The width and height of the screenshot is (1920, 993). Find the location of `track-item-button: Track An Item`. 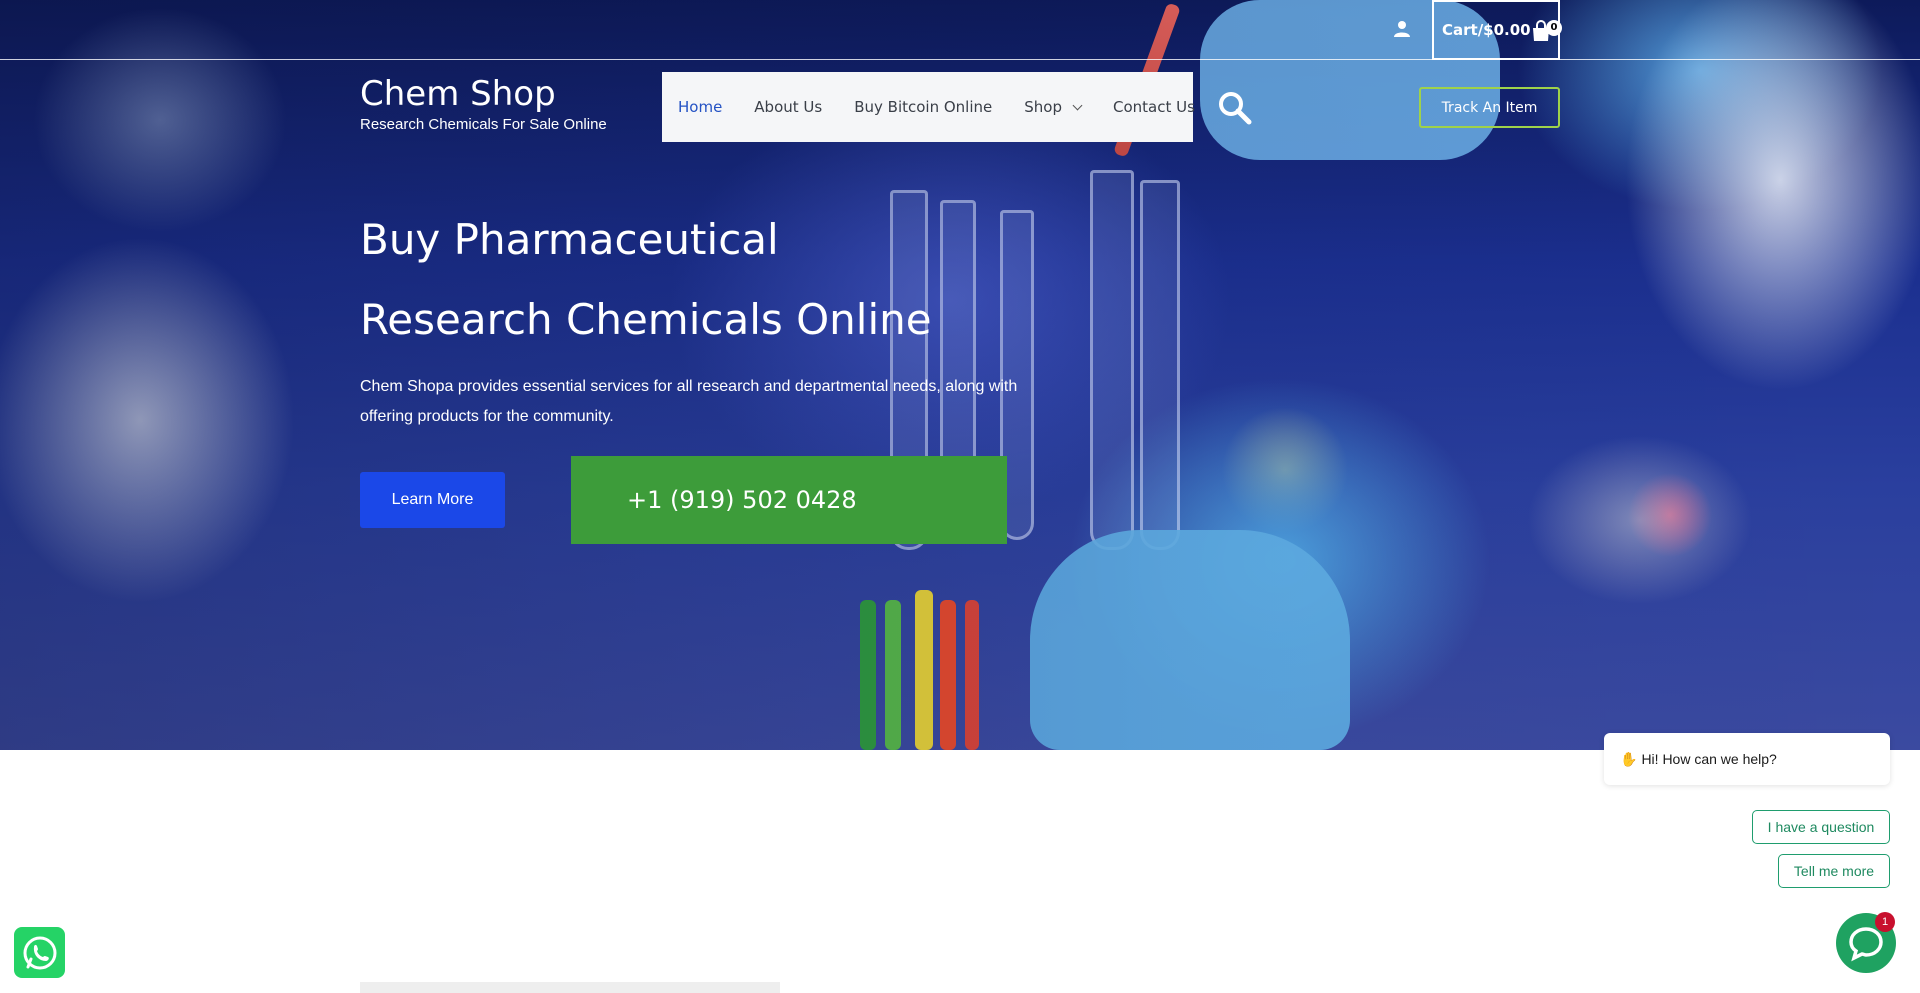

track-item-button: Track An Item is located at coordinates (1489, 107).